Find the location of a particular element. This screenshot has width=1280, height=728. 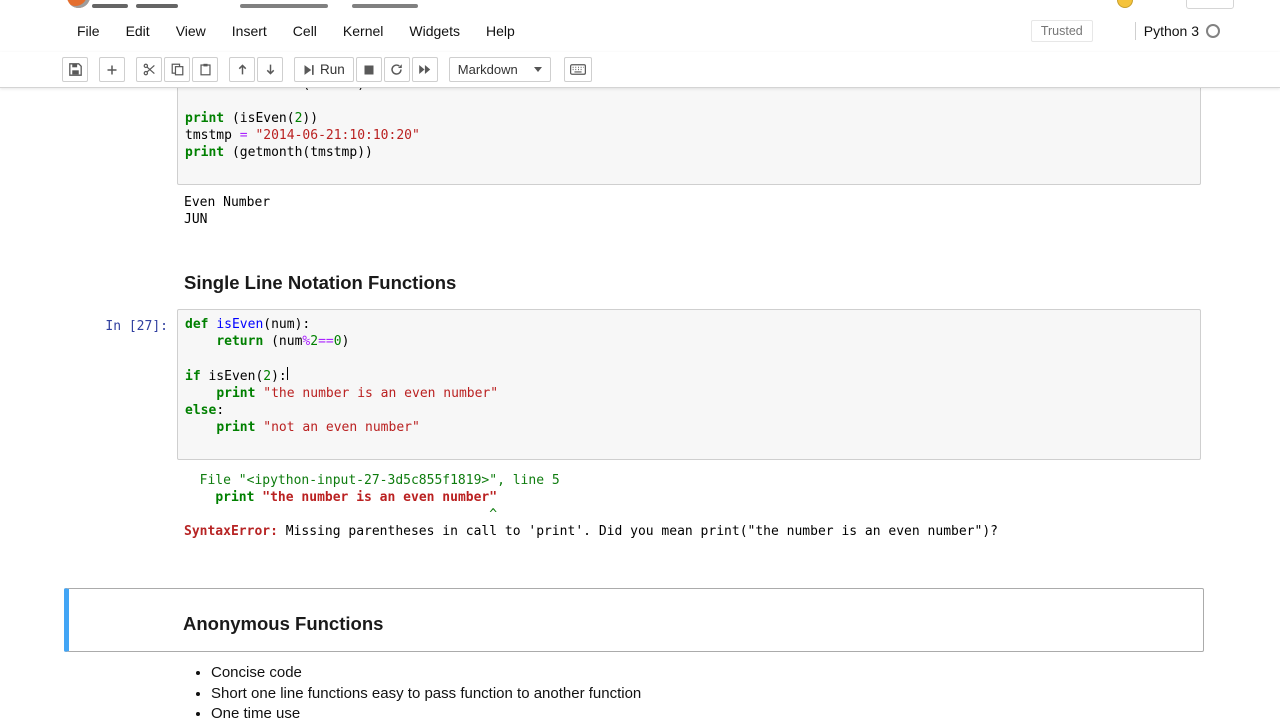

menu-cell: Cell is located at coordinates (305, 31).